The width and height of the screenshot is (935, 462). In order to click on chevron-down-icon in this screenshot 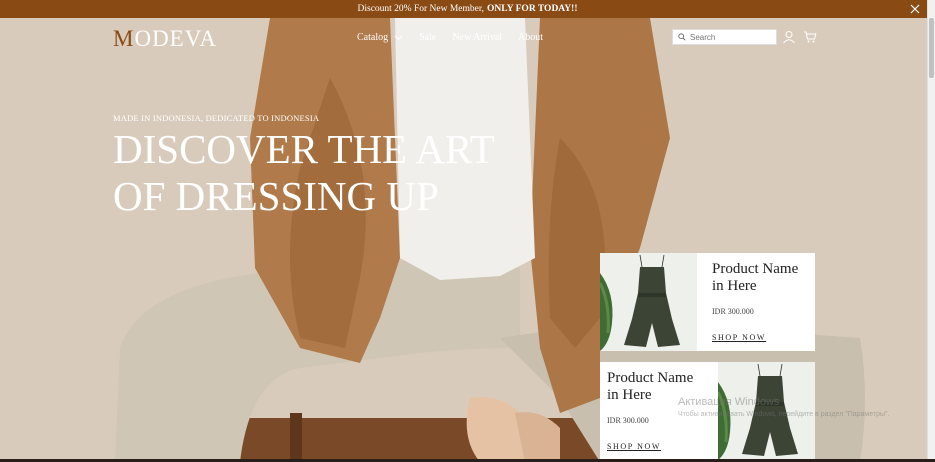, I will do `click(398, 37)`.